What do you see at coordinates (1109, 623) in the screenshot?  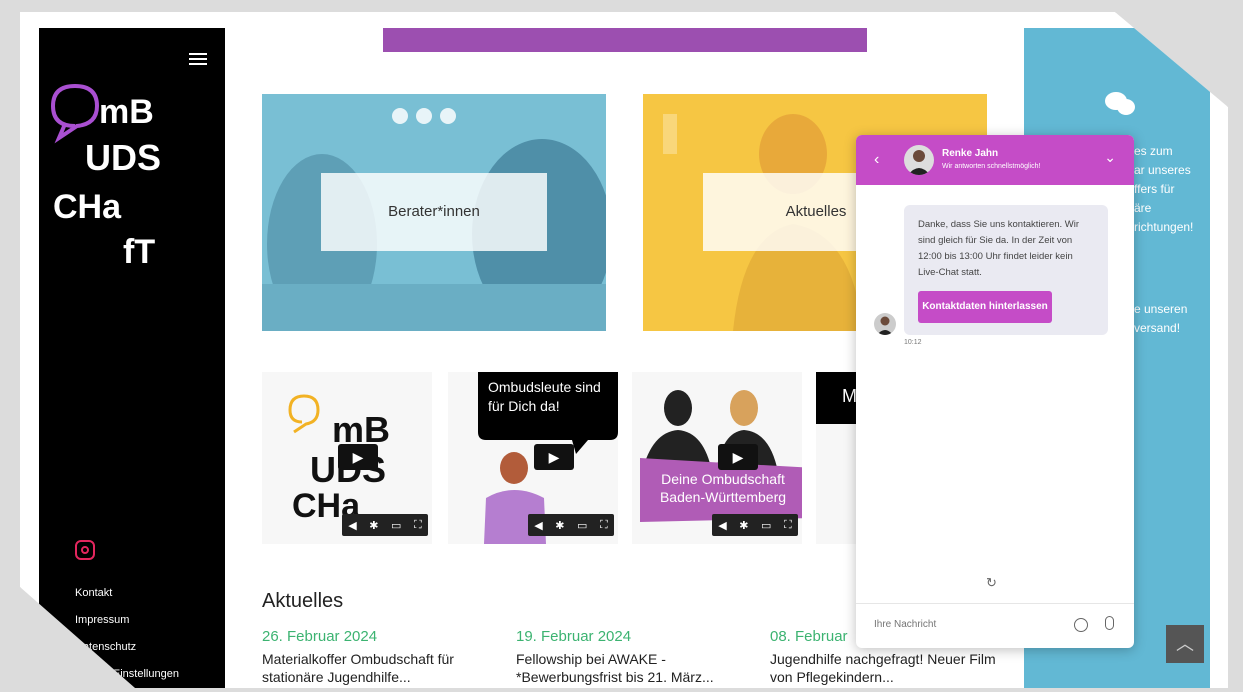 I see `microphone-icon` at bounding box center [1109, 623].